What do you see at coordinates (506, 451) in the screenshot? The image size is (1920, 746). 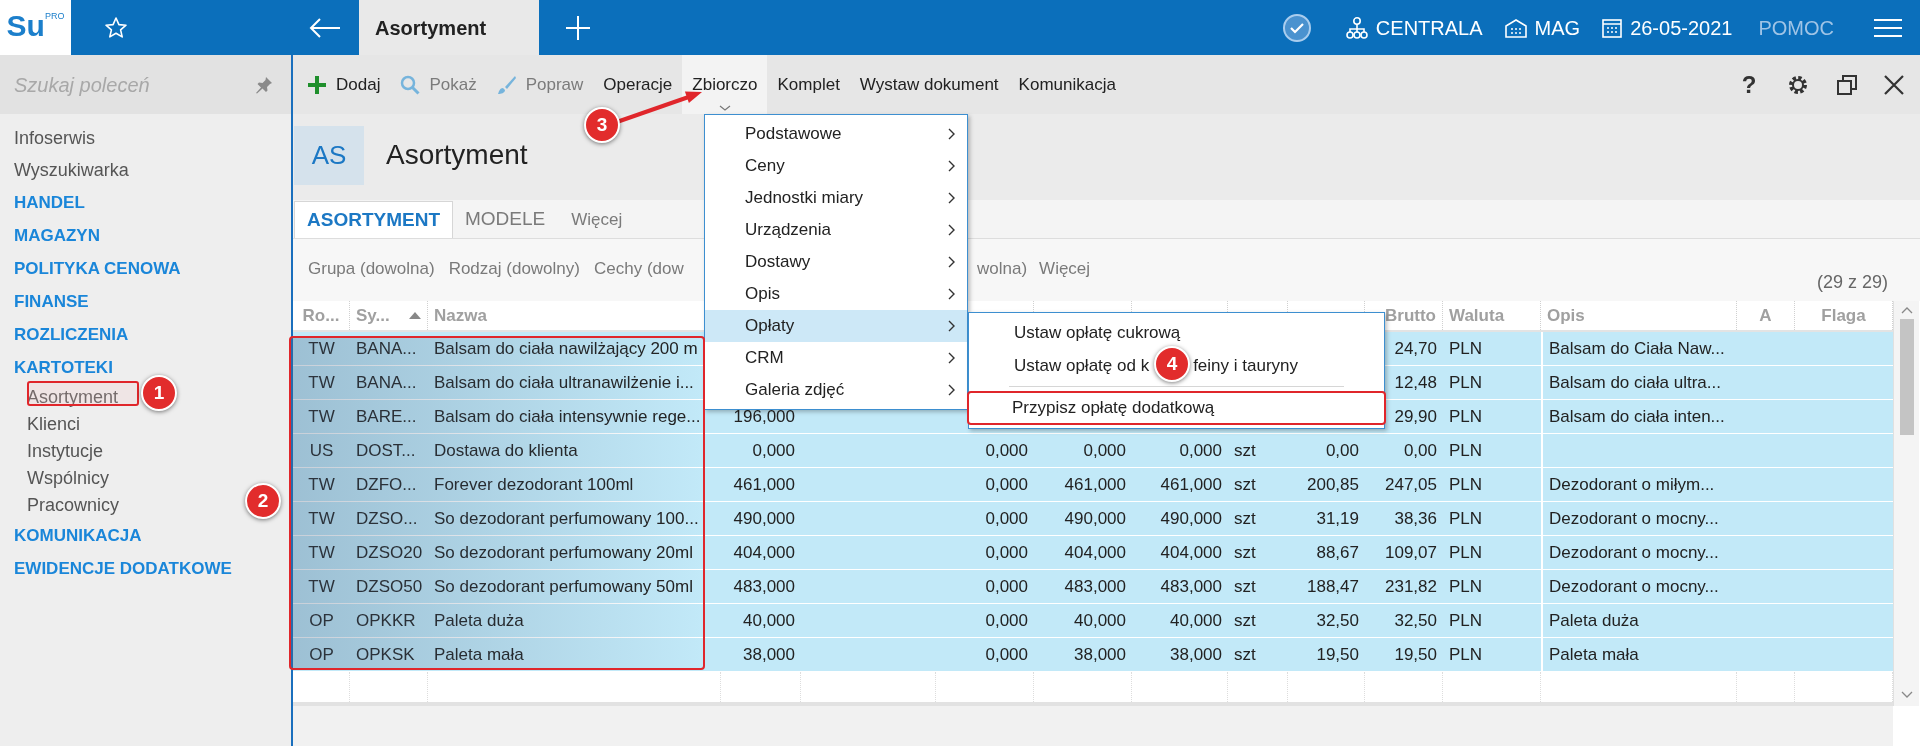 I see `table-cell-text: Dostawa do klienta` at bounding box center [506, 451].